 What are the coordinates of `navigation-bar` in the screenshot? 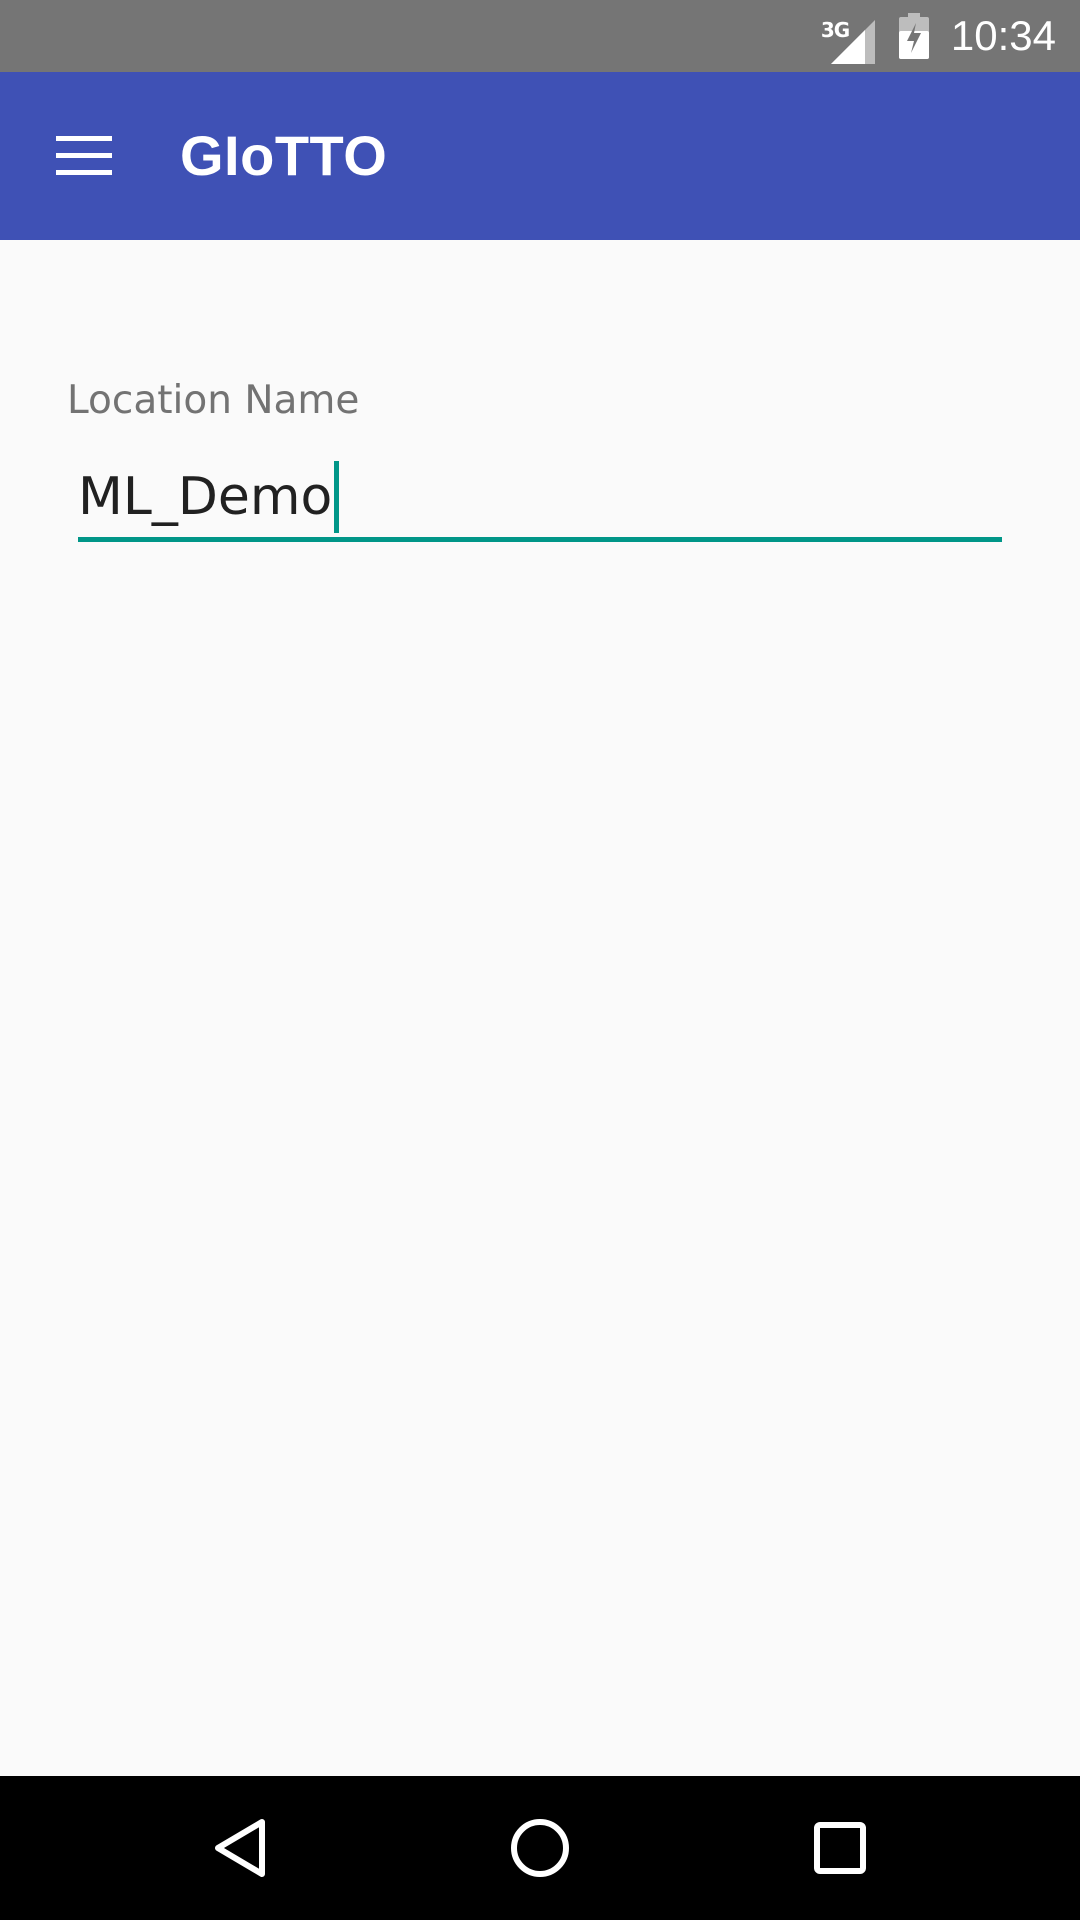 It's located at (540, 1848).